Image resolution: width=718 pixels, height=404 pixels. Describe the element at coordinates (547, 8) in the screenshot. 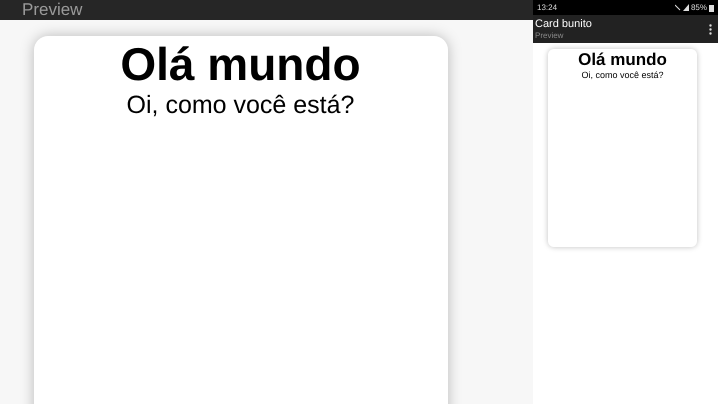

I see `status-time: 13:24` at that location.